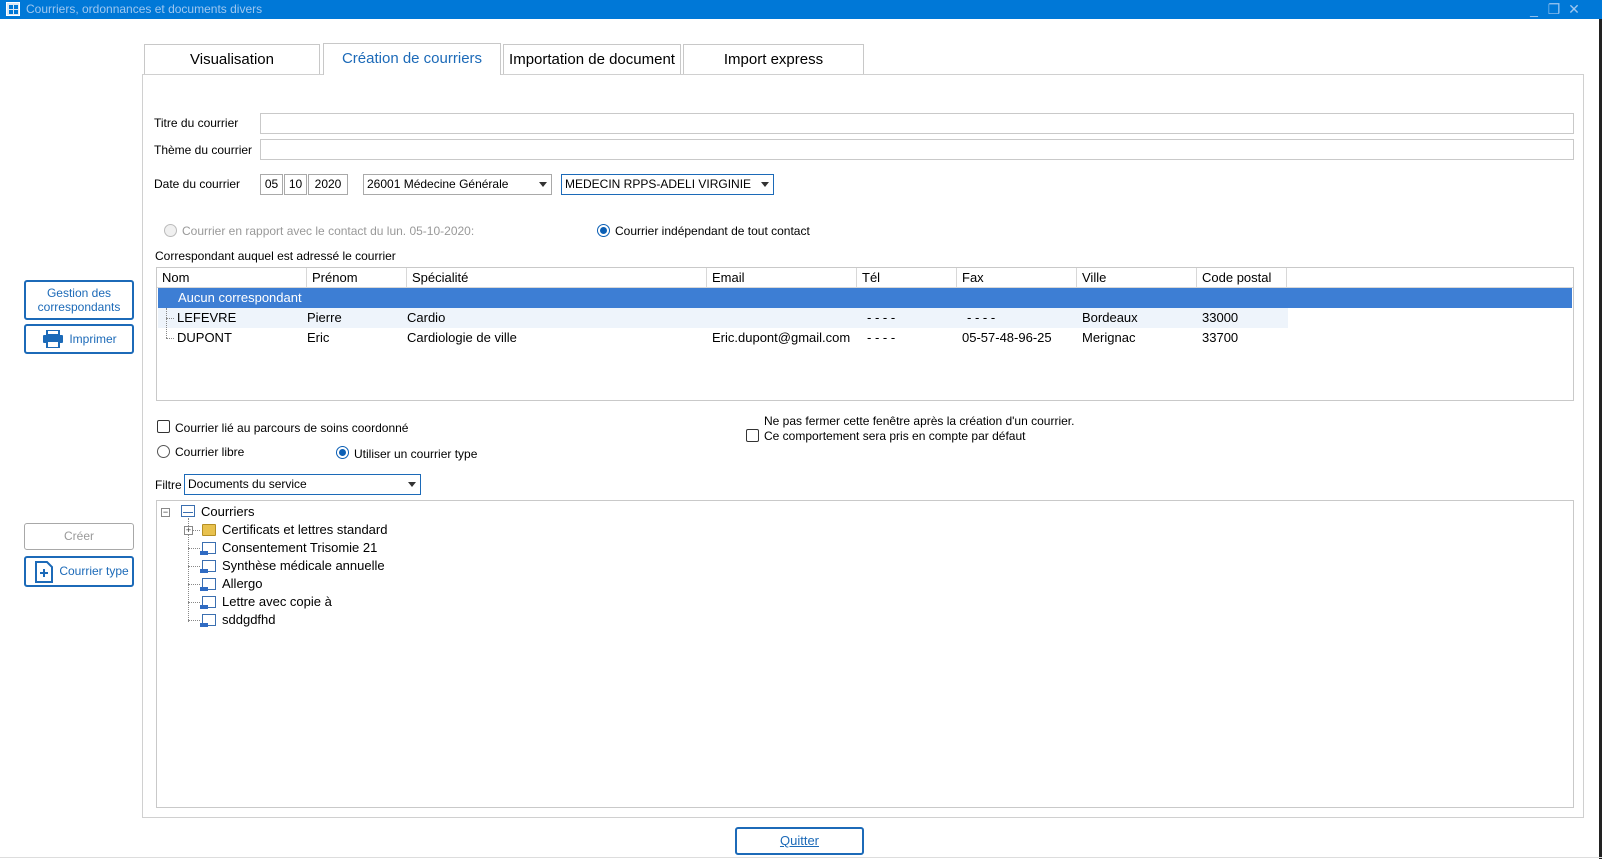 The width and height of the screenshot is (1602, 859). What do you see at coordinates (318, 337) in the screenshot?
I see `cell-prenom: Eric` at bounding box center [318, 337].